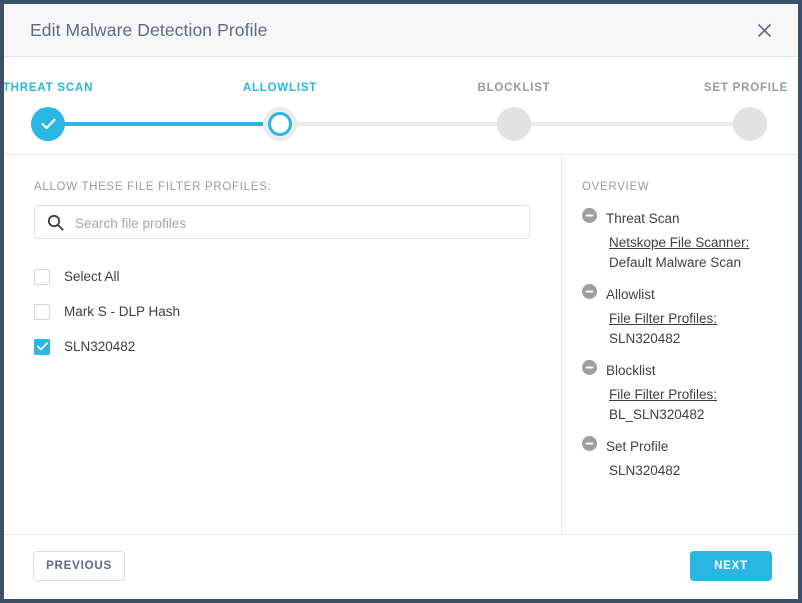  What do you see at coordinates (153, 187) in the screenshot?
I see `allowlist-caption: ALLOW THESE FILE FILTER PROFILES:` at bounding box center [153, 187].